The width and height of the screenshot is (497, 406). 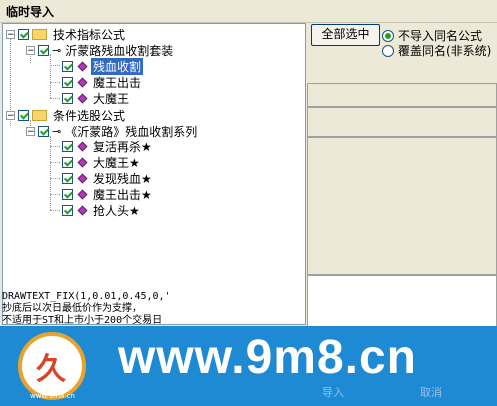 I want to click on import-button: 导入, so click(x=333, y=392).